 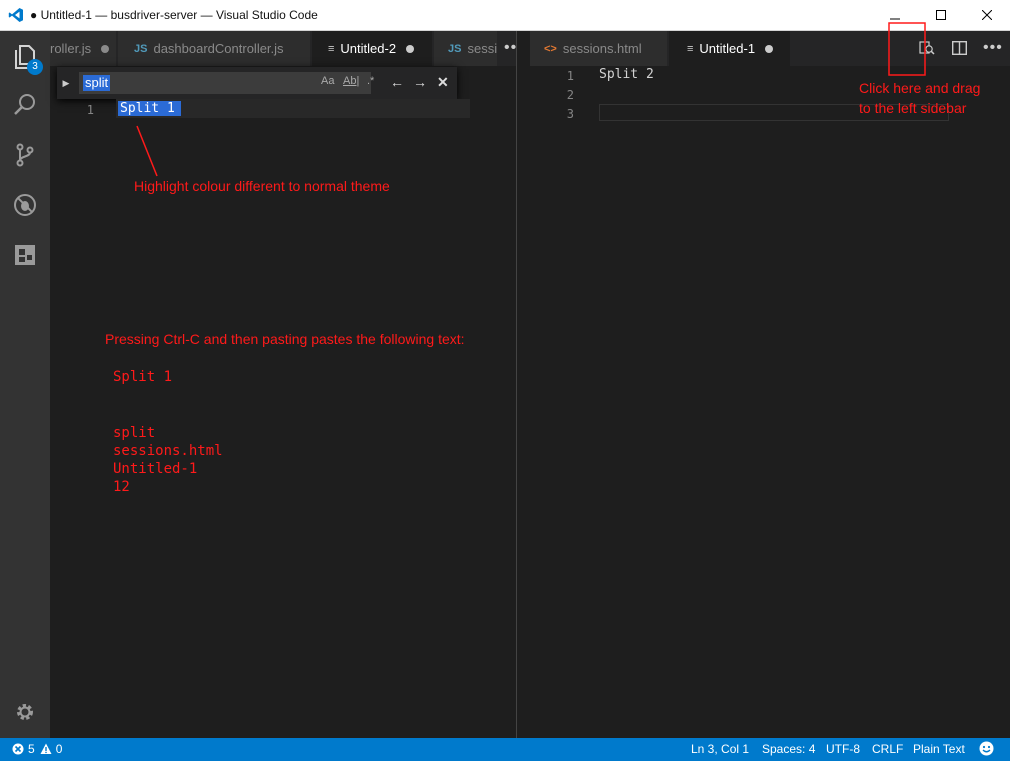 I want to click on eol-status: CRLF, so click(x=887, y=749).